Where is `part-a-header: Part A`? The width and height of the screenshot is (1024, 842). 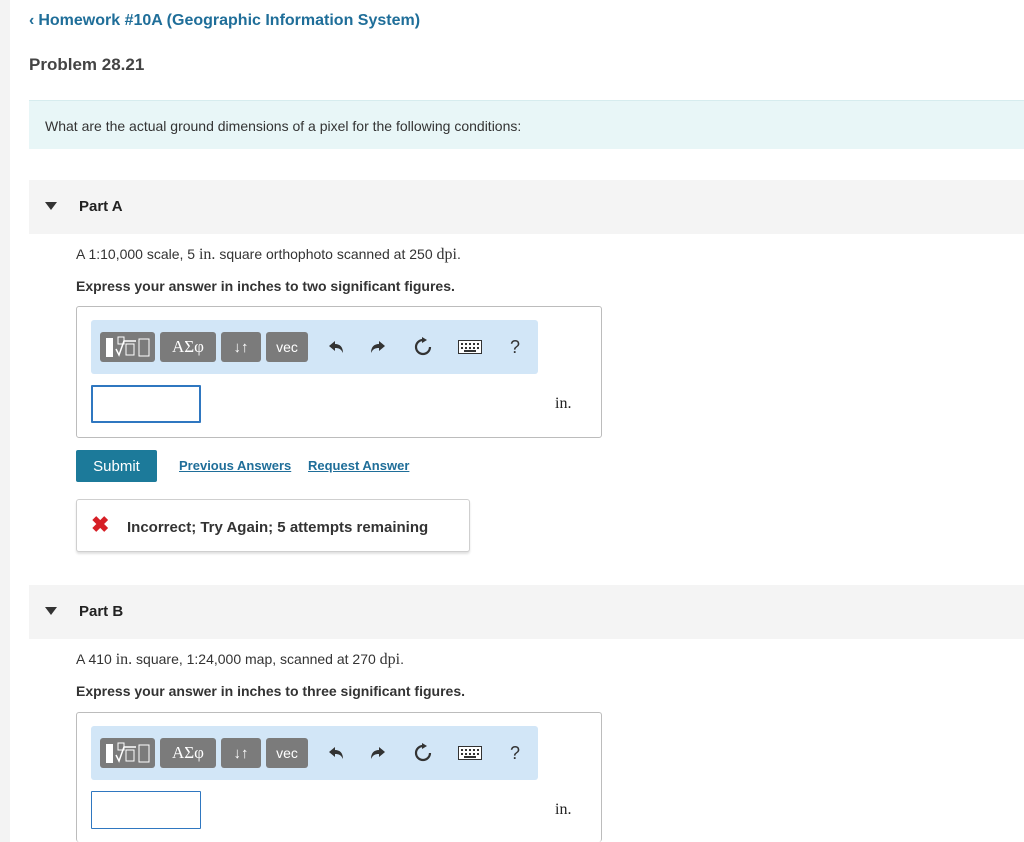
part-a-header: Part A is located at coordinates (526, 207).